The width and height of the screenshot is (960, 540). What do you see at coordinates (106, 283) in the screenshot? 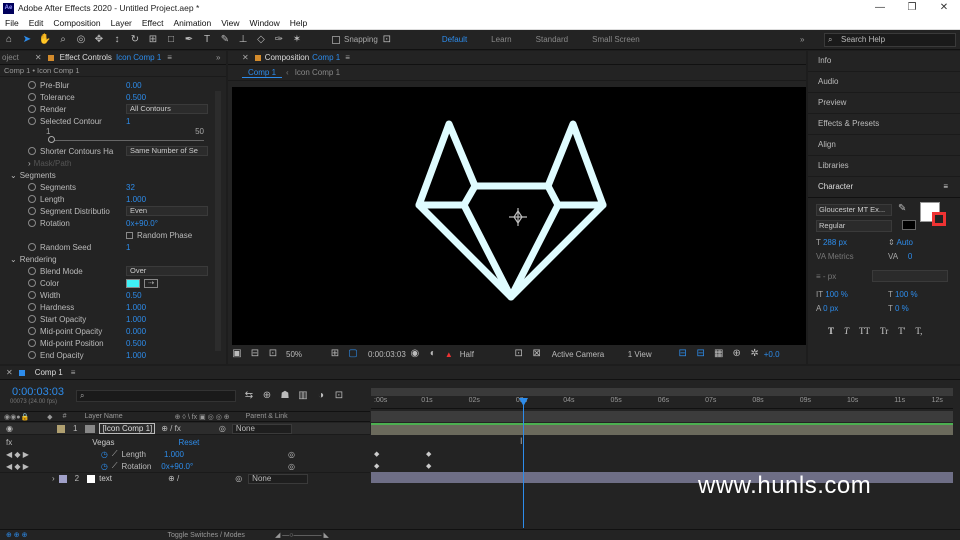
I see `effect-row: Color ⇢` at bounding box center [106, 283].